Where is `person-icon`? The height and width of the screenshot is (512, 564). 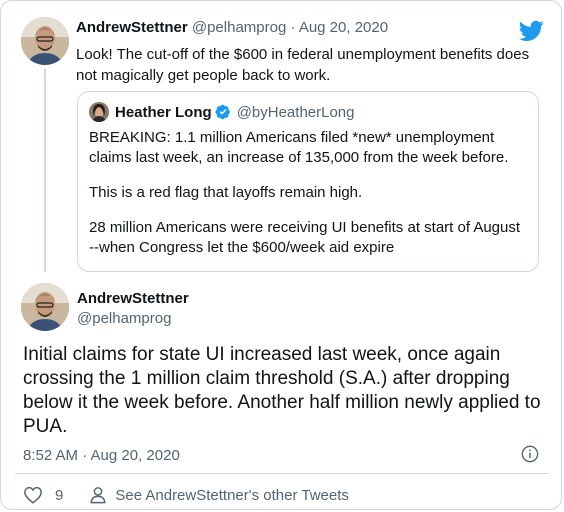
person-icon is located at coordinates (98, 495).